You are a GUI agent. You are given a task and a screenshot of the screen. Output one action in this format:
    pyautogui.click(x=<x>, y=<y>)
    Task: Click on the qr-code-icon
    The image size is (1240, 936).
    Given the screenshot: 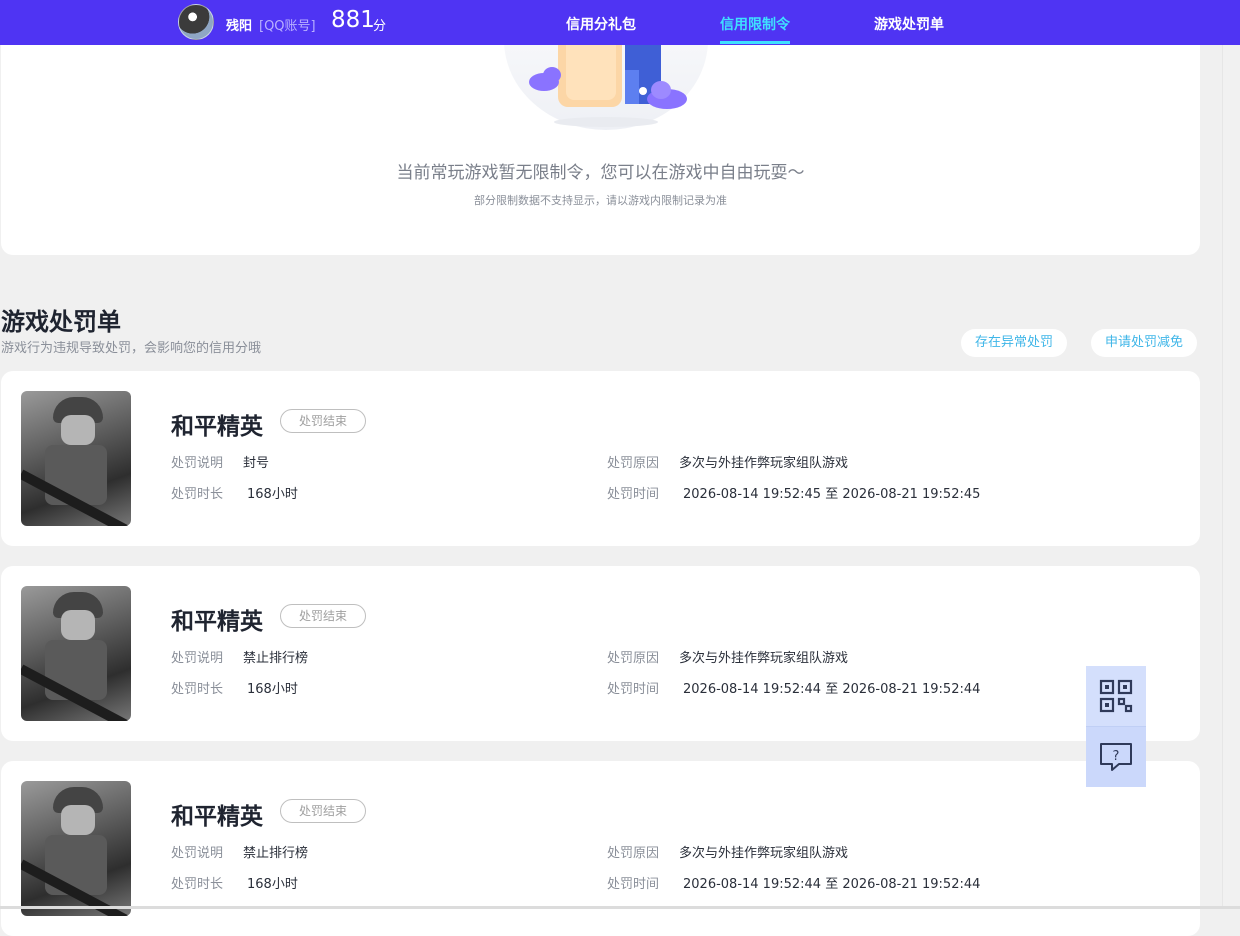 What is the action you would take?
    pyautogui.click(x=1116, y=696)
    